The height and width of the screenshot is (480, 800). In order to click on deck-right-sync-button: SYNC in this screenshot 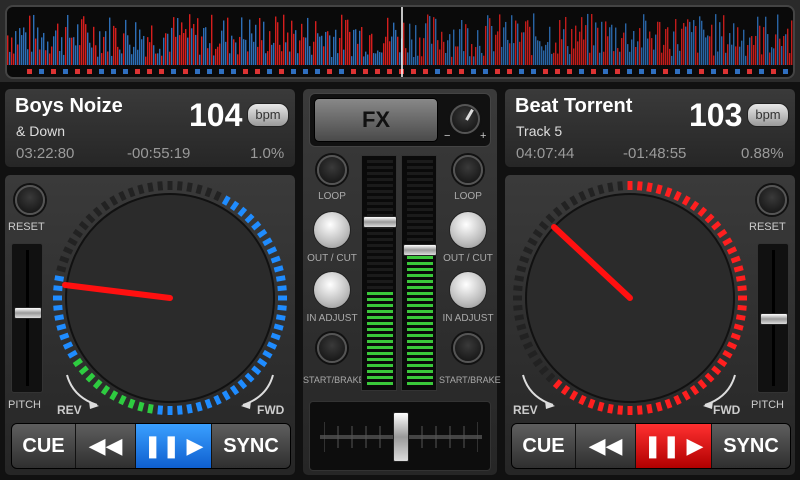, I will do `click(751, 446)`.